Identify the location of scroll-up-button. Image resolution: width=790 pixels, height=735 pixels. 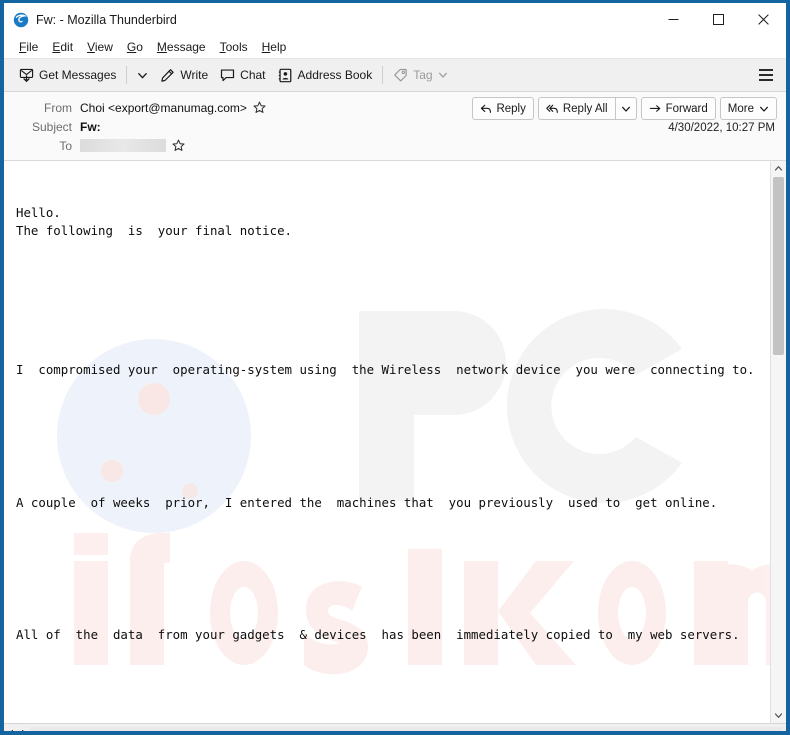
(778, 168).